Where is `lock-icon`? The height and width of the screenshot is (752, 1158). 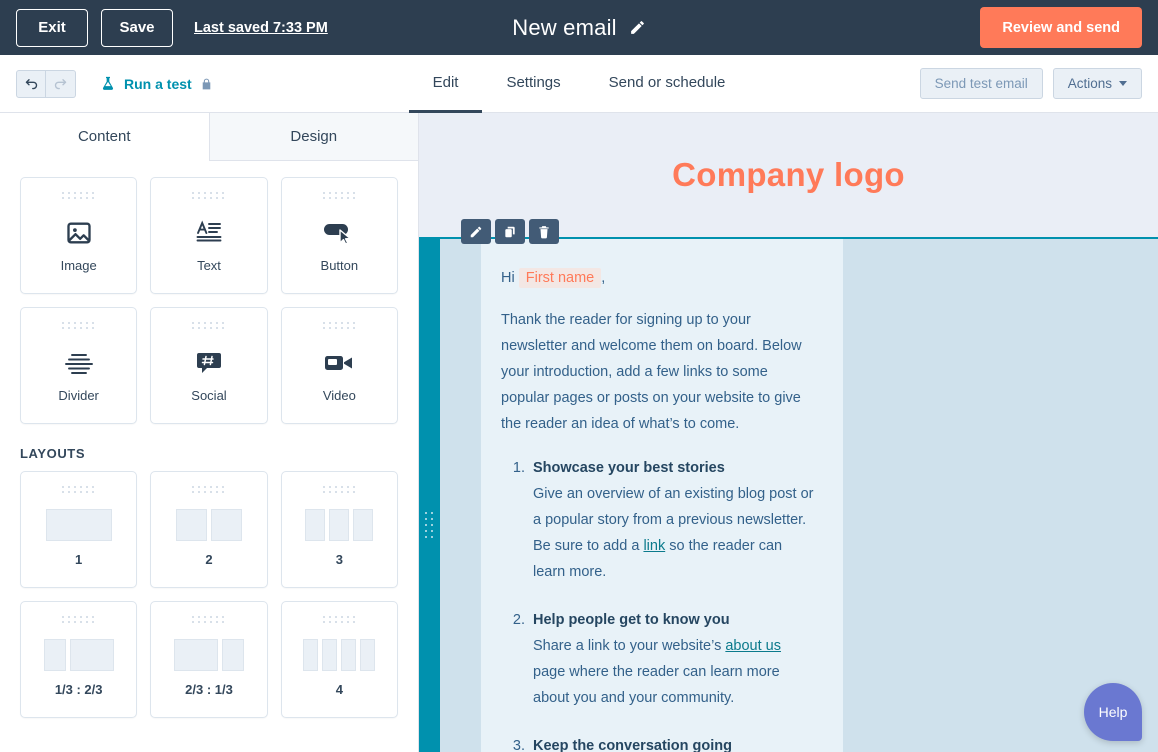
lock-icon is located at coordinates (206, 84).